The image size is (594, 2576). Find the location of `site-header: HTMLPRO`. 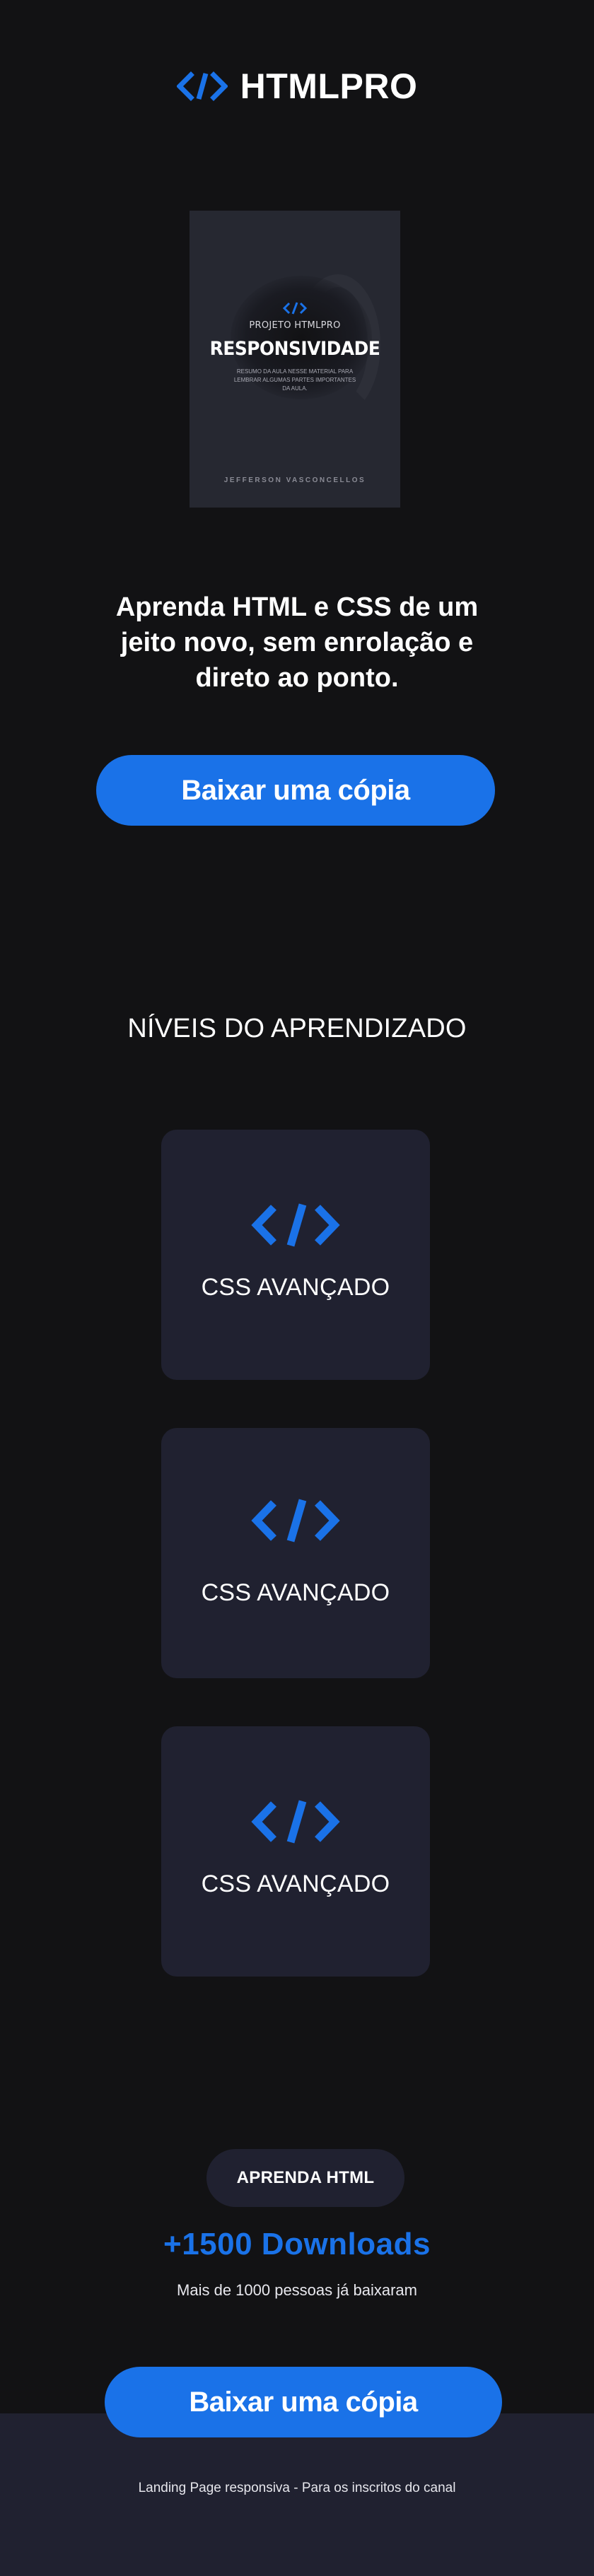

site-header: HTMLPRO is located at coordinates (297, 86).